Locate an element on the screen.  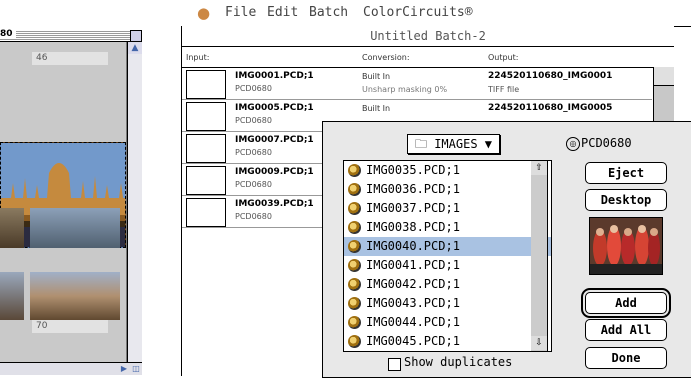
thumb-label: 46 is located at coordinates (70, 58).